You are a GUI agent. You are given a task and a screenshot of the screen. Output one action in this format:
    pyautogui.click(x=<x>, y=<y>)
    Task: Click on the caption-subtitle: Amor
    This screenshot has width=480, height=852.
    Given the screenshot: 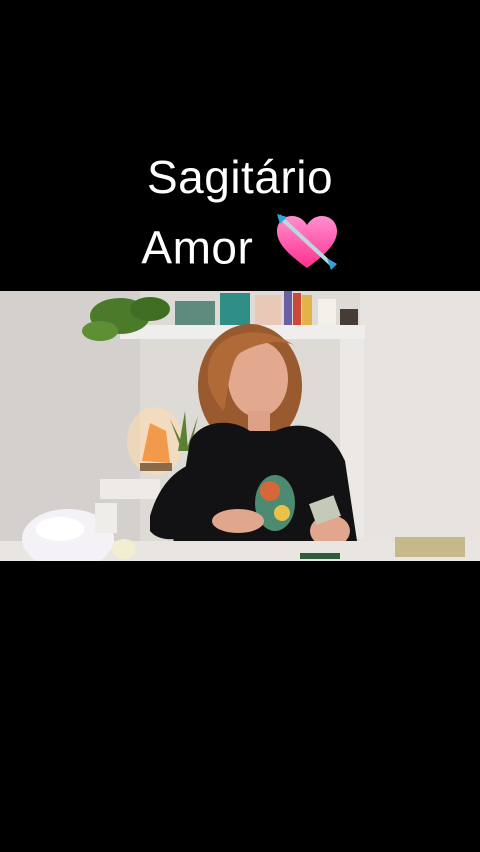 What is the action you would take?
    pyautogui.click(x=197, y=247)
    